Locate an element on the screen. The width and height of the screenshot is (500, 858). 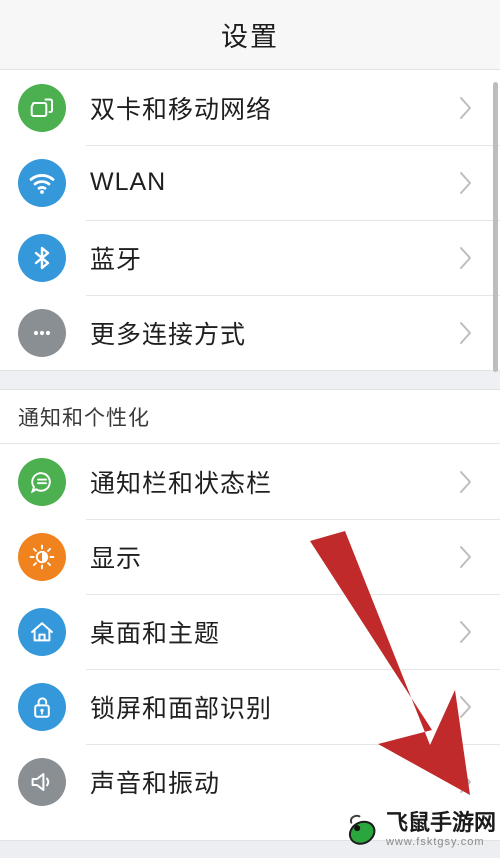
settings-row-label: 双卡和移动网络 is located at coordinates (181, 110).